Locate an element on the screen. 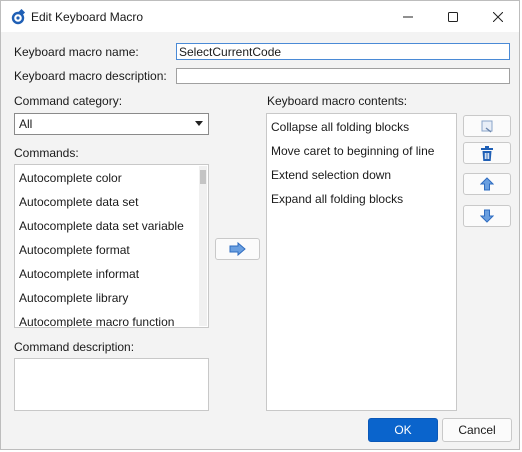 The width and height of the screenshot is (522, 452). minimize-icon is located at coordinates (408, 16).